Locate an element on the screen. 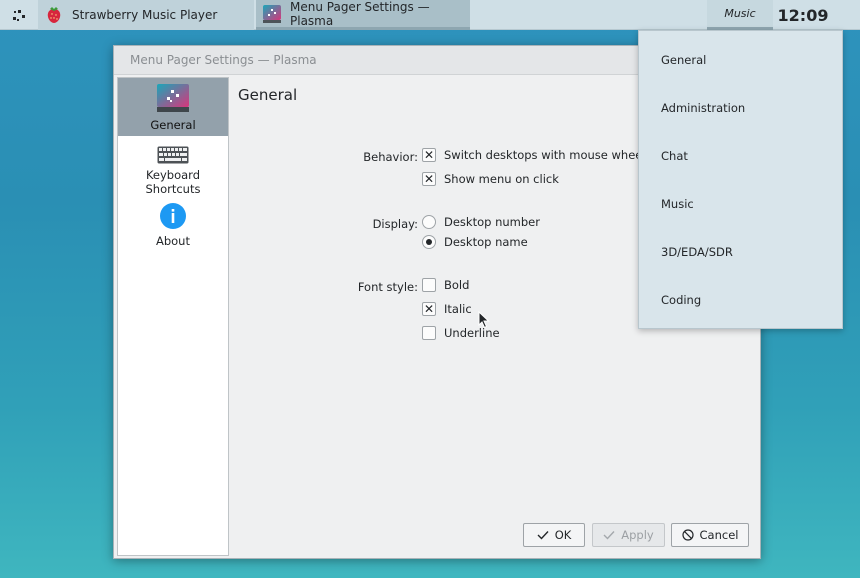 The height and width of the screenshot is (578, 860). behavior-label: Behavior: is located at coordinates (390, 157).